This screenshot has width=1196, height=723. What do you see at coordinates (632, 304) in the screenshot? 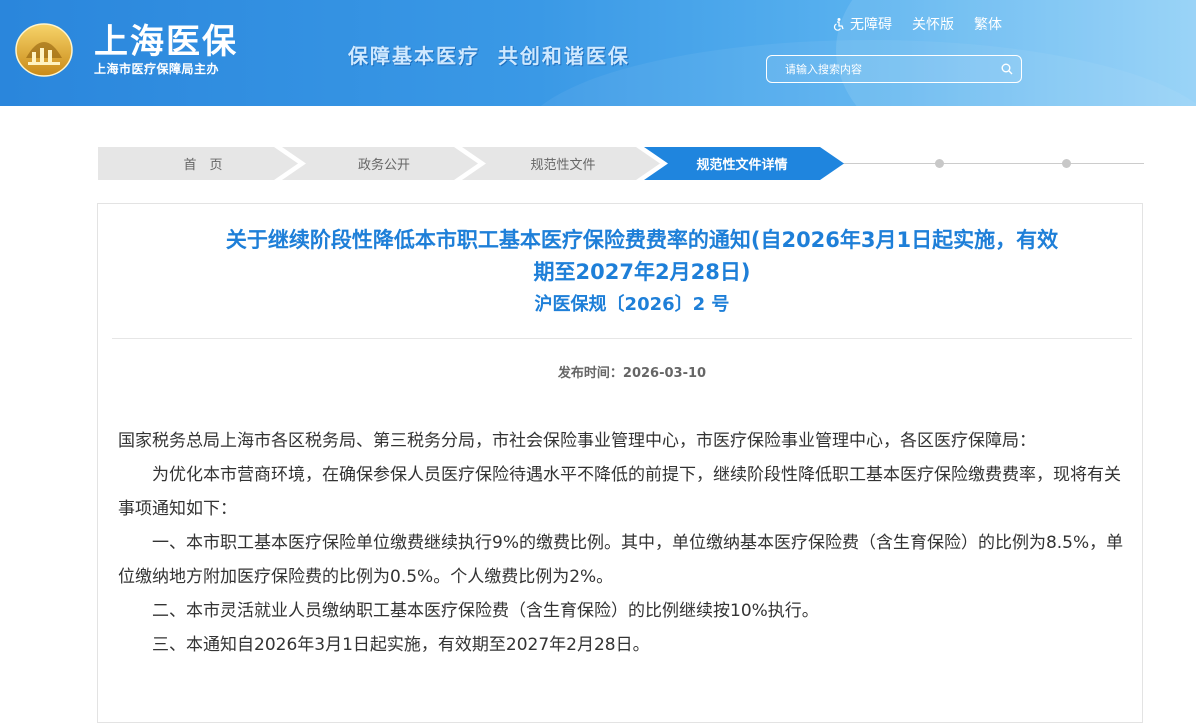
I see `document-number: 沪医保规〔2026〕2 号` at bounding box center [632, 304].